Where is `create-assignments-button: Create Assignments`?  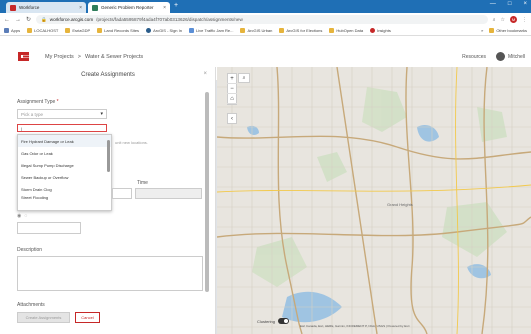 create-assignments-button: Create Assignments is located at coordinates (43, 317).